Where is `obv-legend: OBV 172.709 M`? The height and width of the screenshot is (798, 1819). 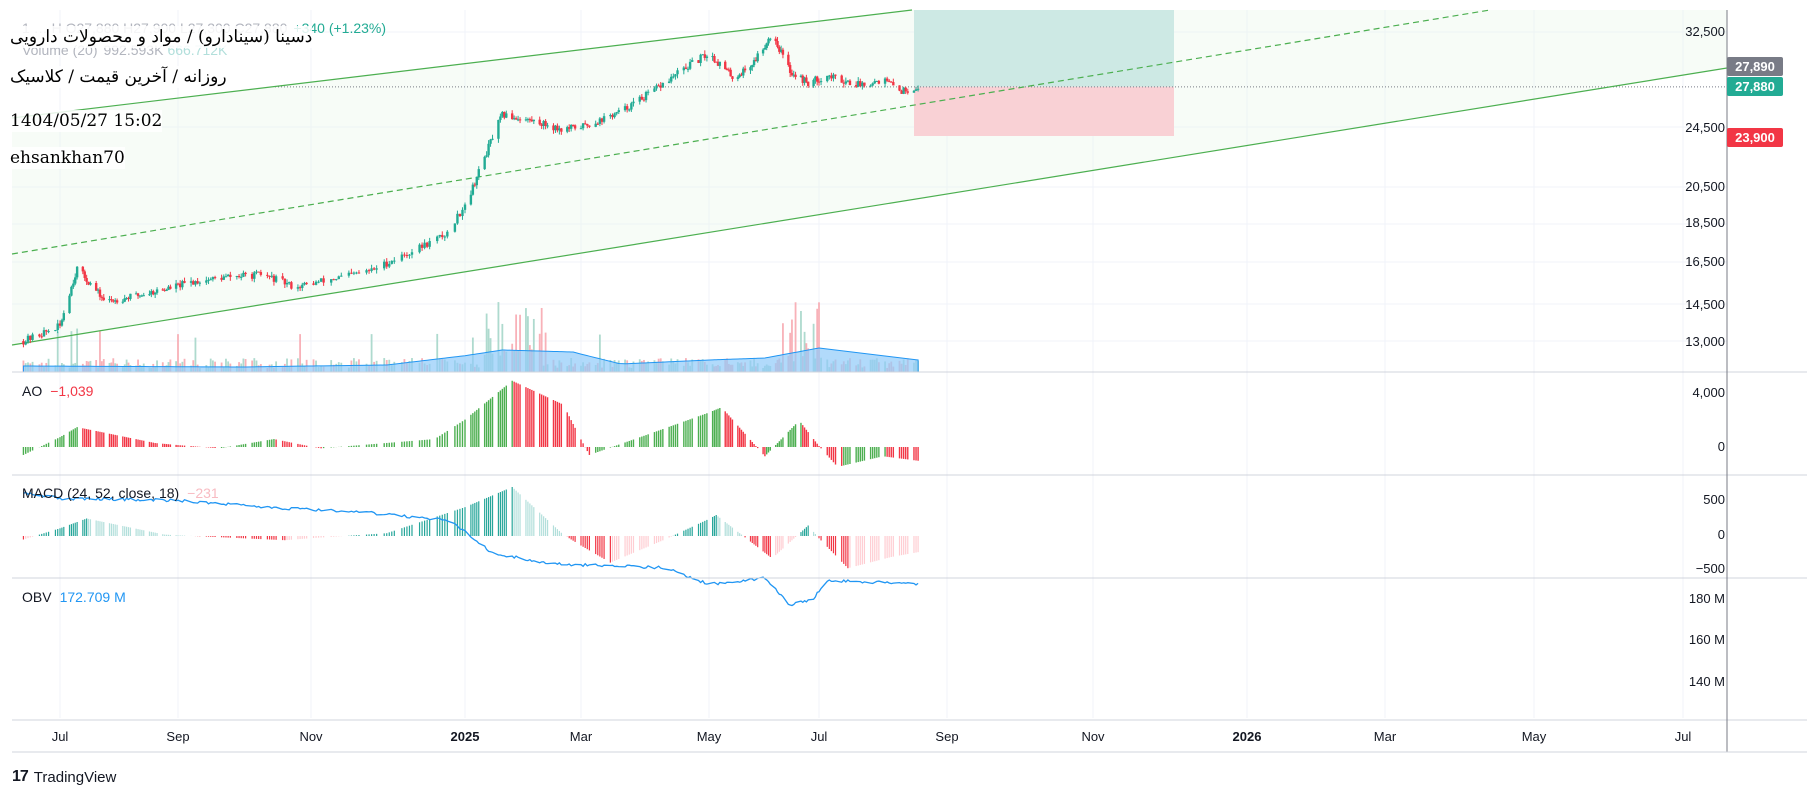 obv-legend: OBV 172.709 M is located at coordinates (74, 597).